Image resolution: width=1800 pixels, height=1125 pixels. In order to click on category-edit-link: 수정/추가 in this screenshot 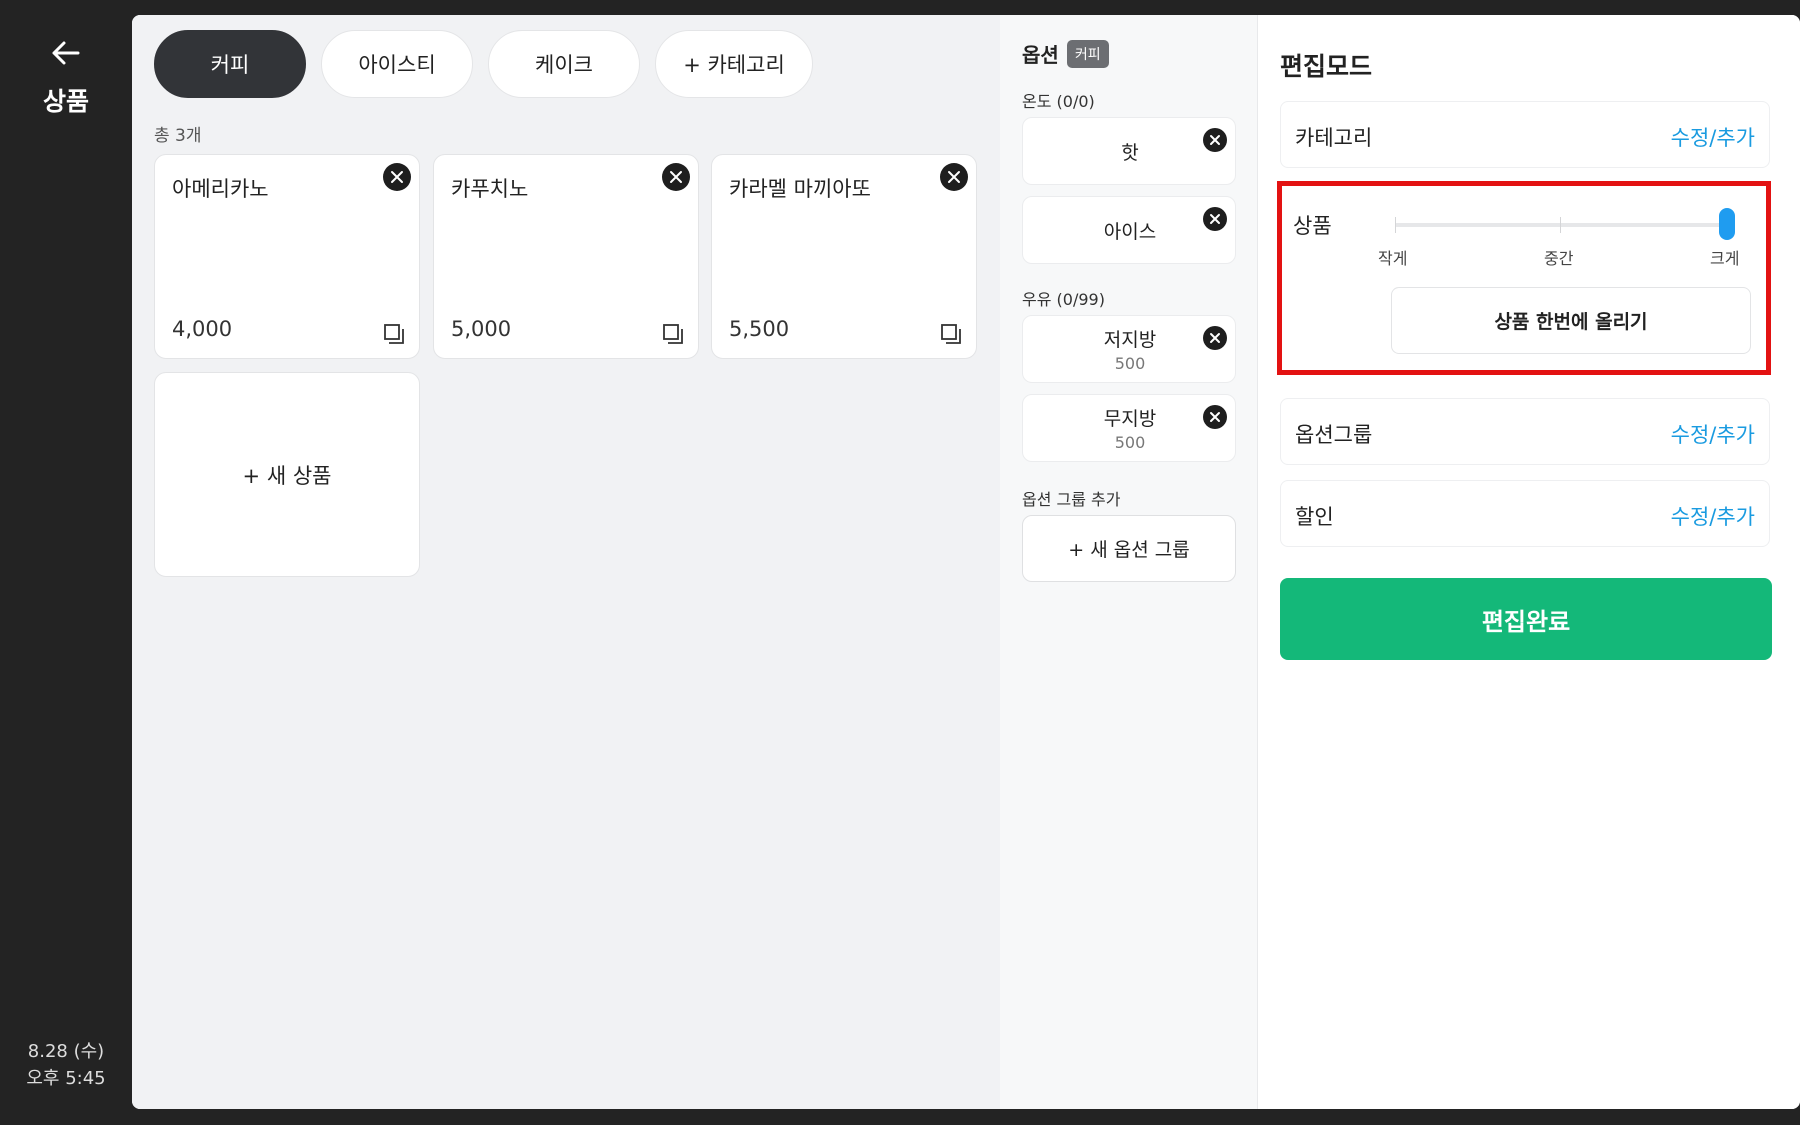, I will do `click(1713, 137)`.